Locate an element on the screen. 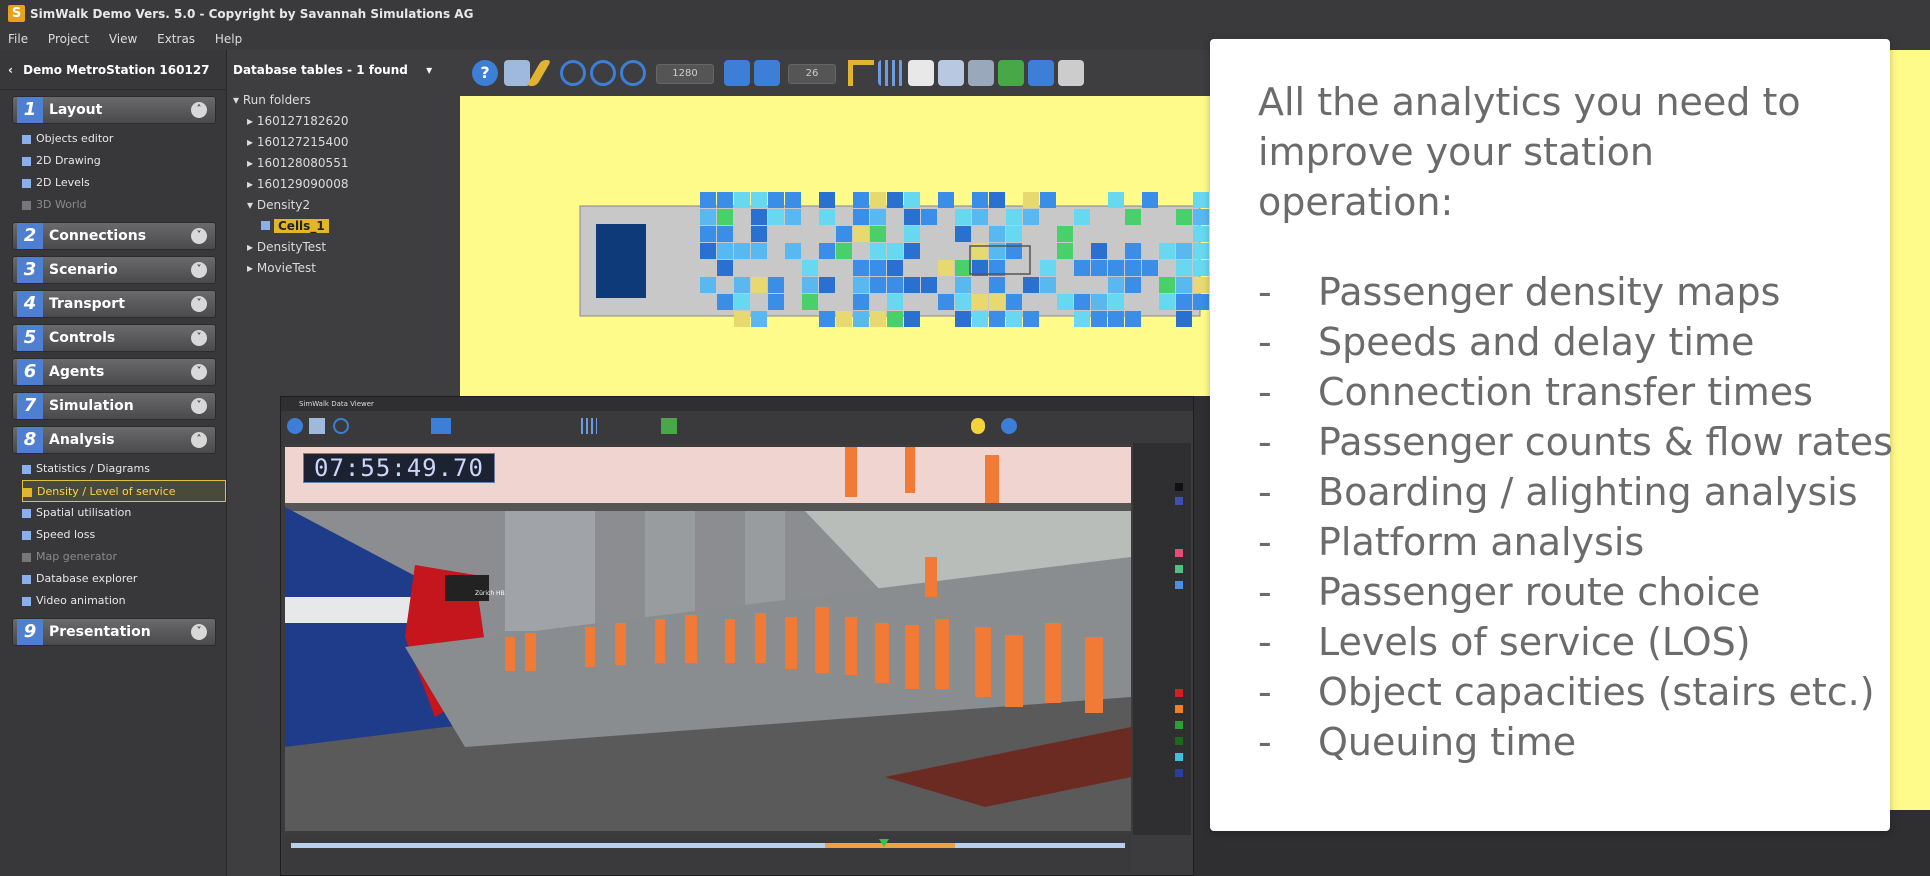  menu-file: File is located at coordinates (18, 39).